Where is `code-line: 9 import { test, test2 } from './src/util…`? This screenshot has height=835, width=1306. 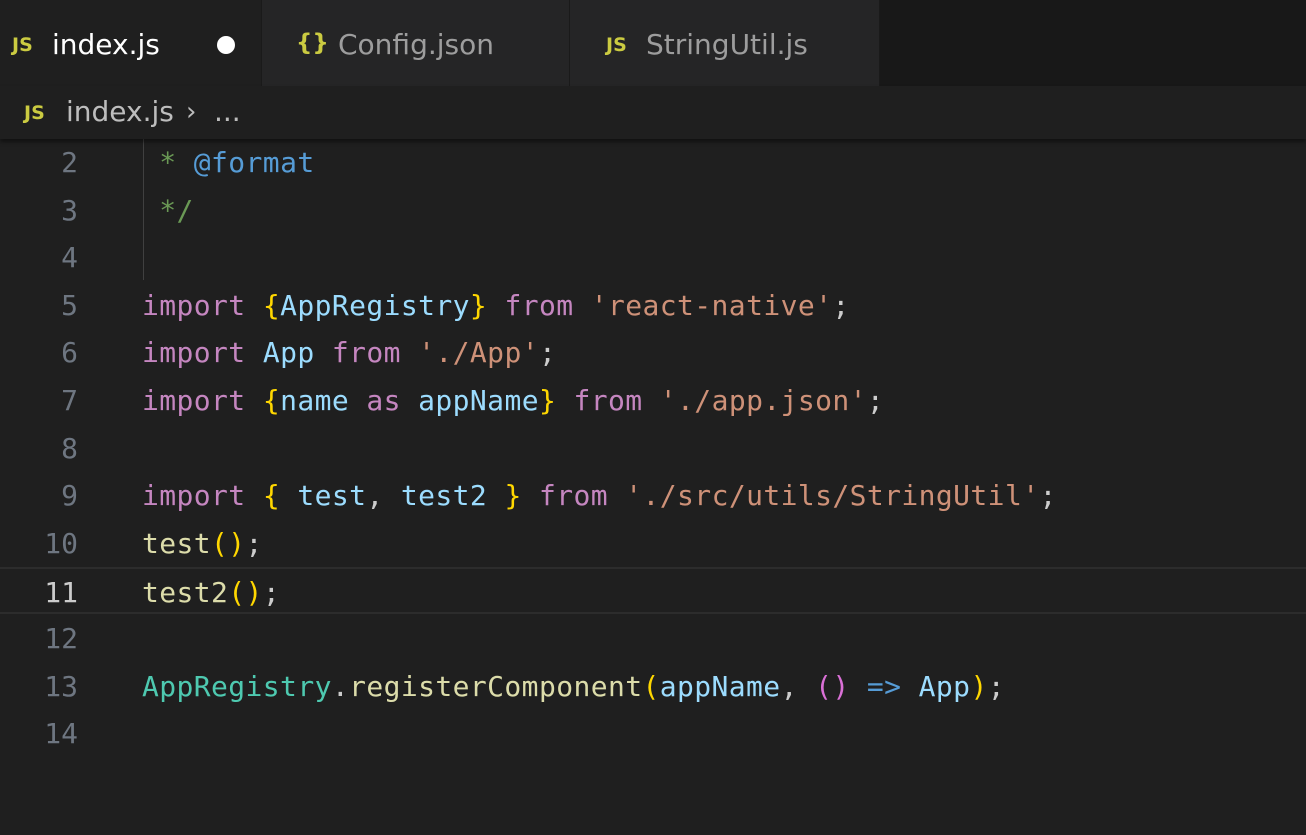
code-line: 9 import { test, test2 } from './src/util… is located at coordinates (653, 495).